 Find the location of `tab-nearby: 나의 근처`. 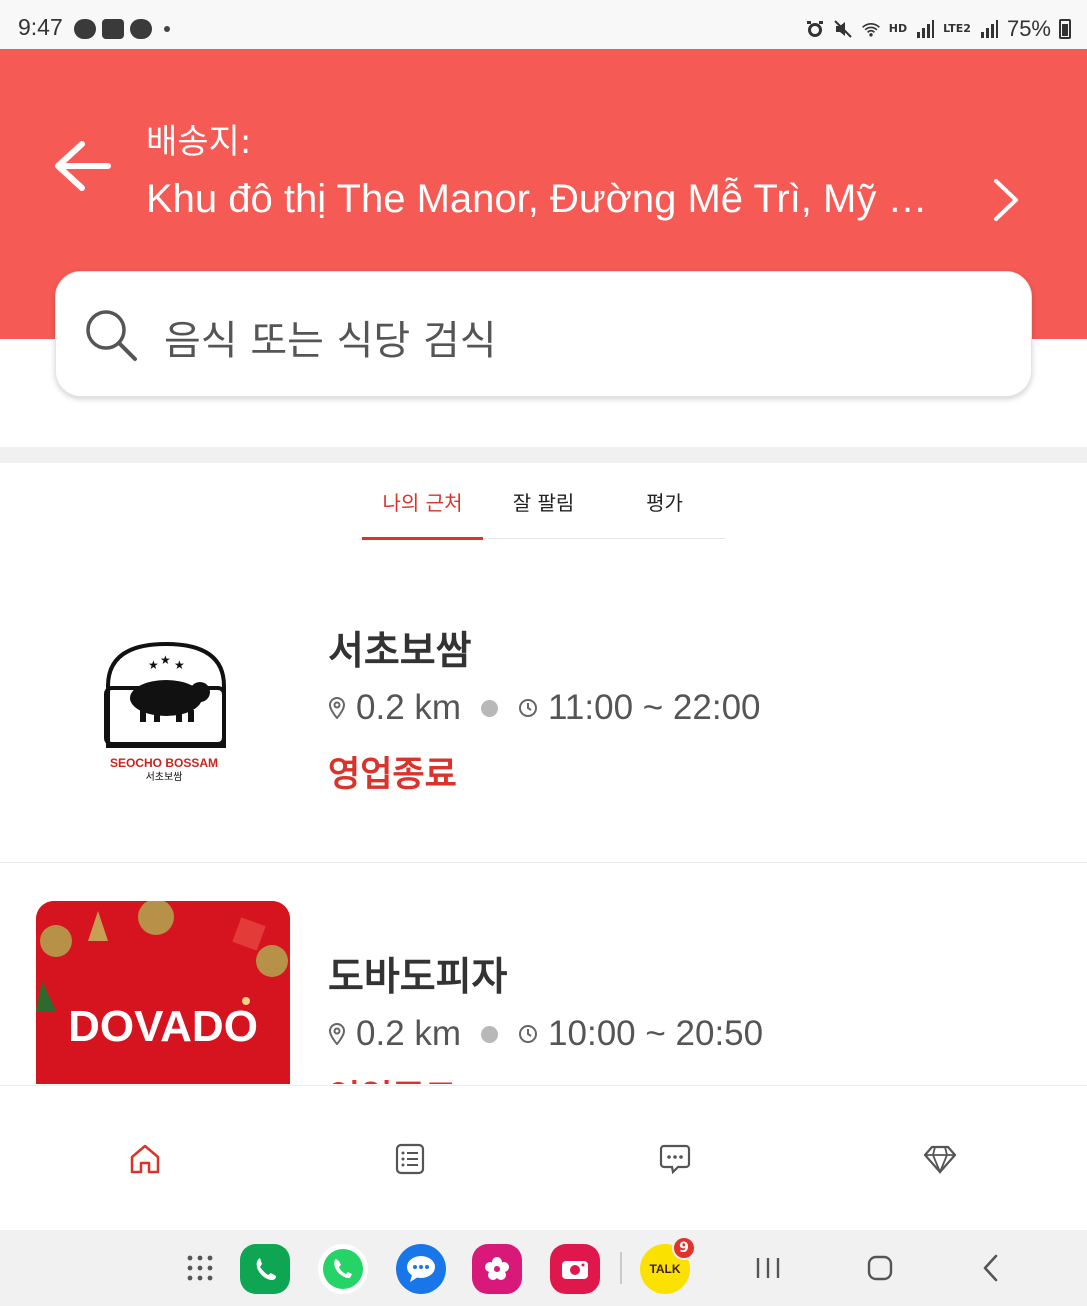

tab-nearby: 나의 근처 is located at coordinates (422, 501).